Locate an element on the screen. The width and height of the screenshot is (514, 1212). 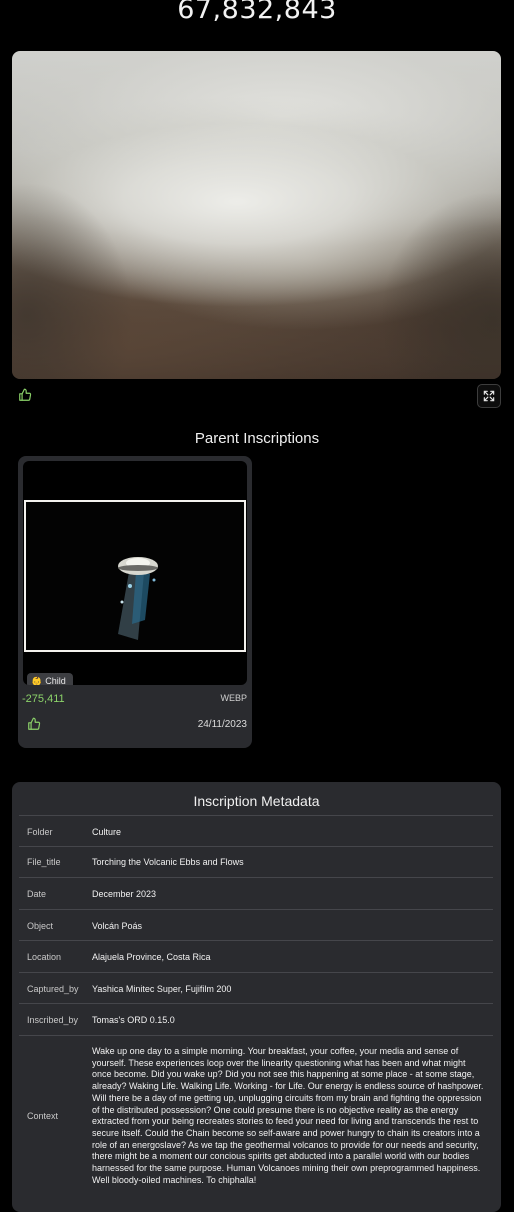
metadata-key: File_title is located at coordinates (44, 862).